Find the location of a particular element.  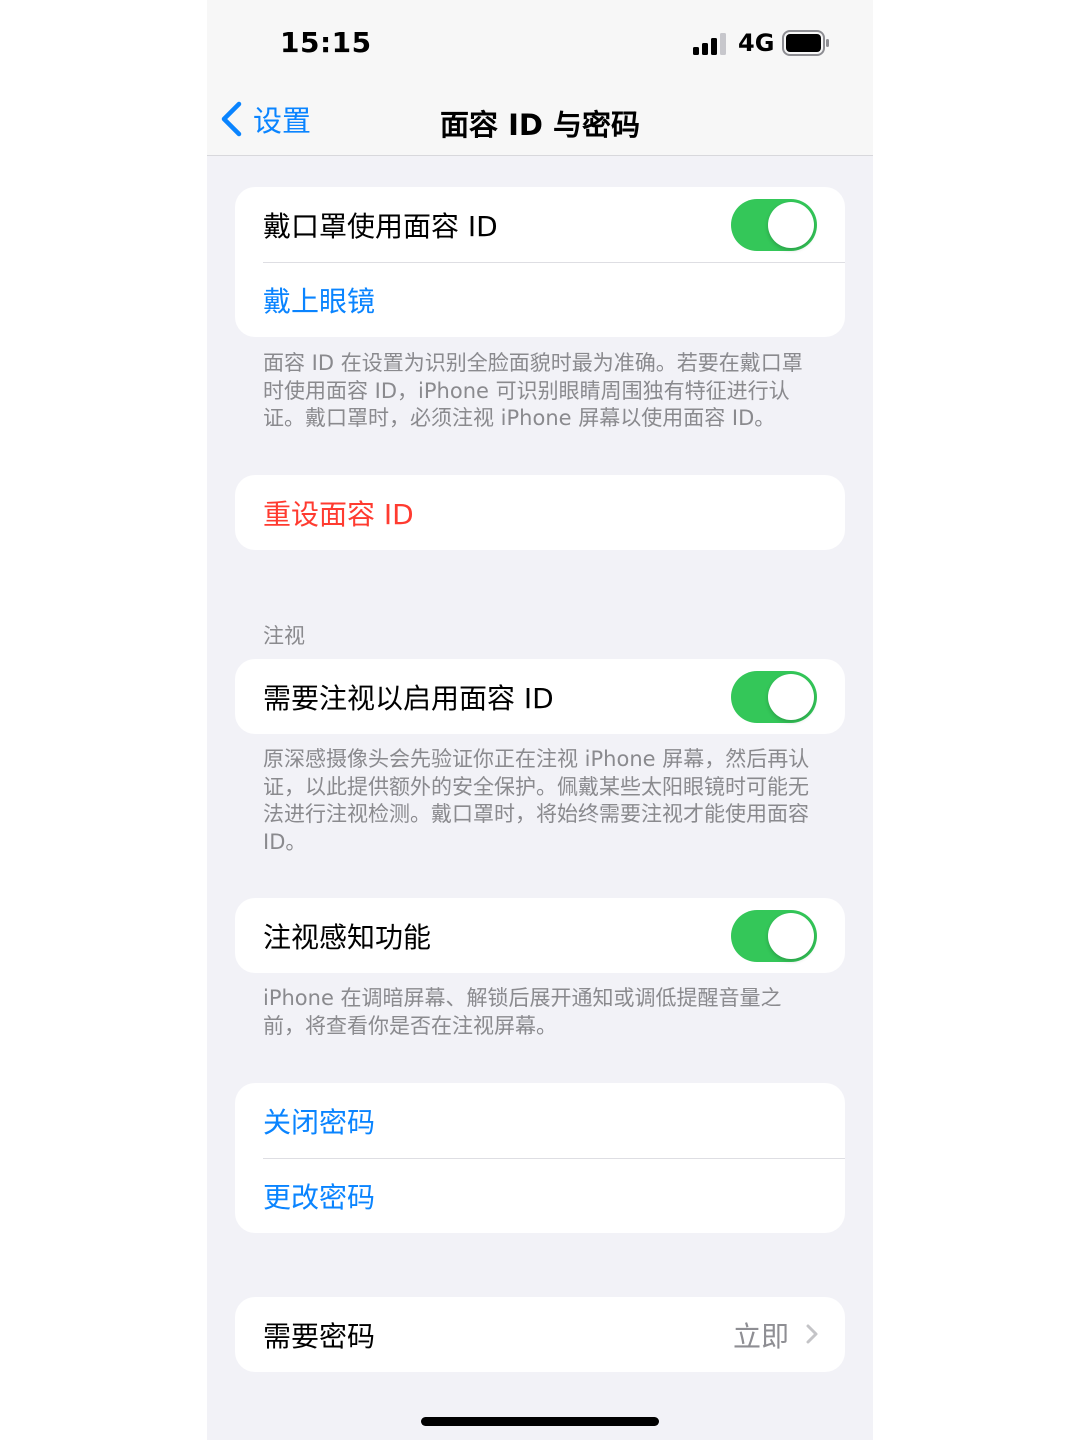

attention-aware-label: 注视感知功能 is located at coordinates (347, 937).